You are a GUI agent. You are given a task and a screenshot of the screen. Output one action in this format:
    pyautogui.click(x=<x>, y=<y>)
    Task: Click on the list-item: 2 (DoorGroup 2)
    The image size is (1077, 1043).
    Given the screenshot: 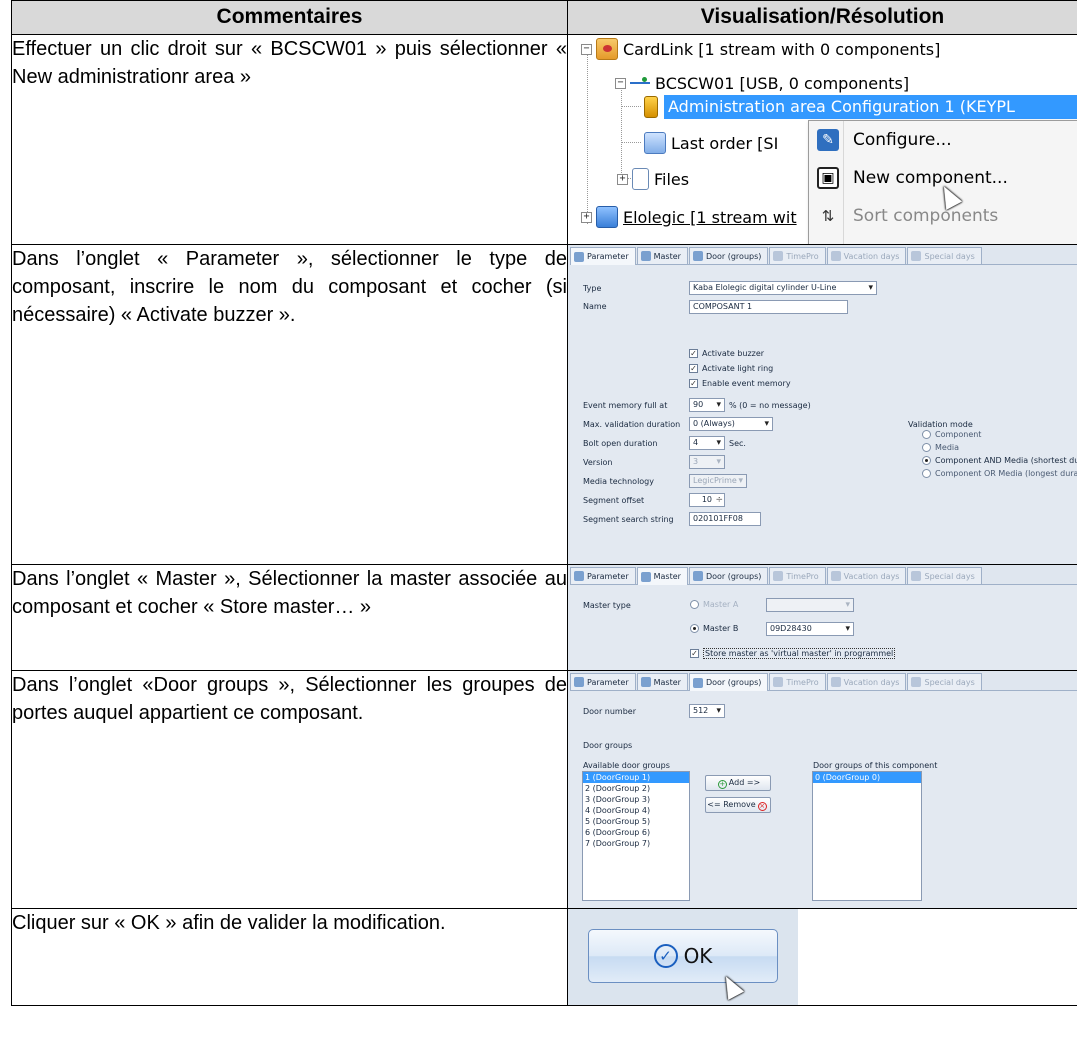 What is the action you would take?
    pyautogui.click(x=636, y=788)
    